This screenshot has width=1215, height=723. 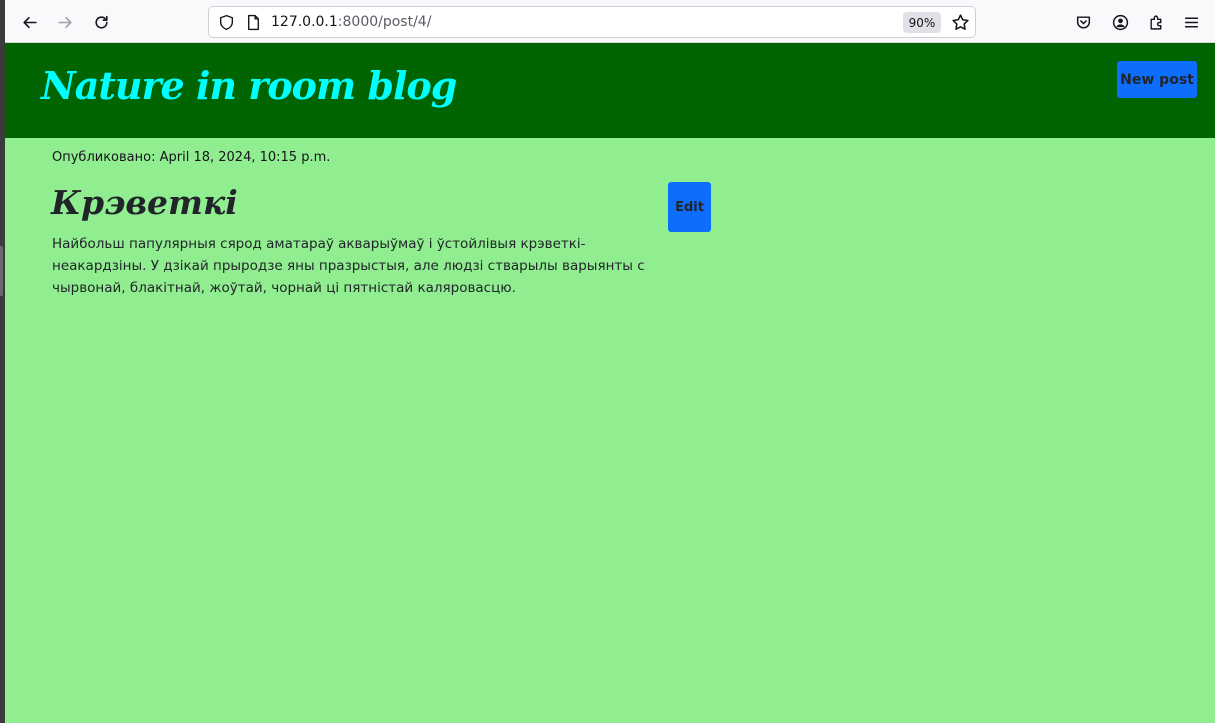 What do you see at coordinates (689, 207) in the screenshot?
I see `edit-button: Edit` at bounding box center [689, 207].